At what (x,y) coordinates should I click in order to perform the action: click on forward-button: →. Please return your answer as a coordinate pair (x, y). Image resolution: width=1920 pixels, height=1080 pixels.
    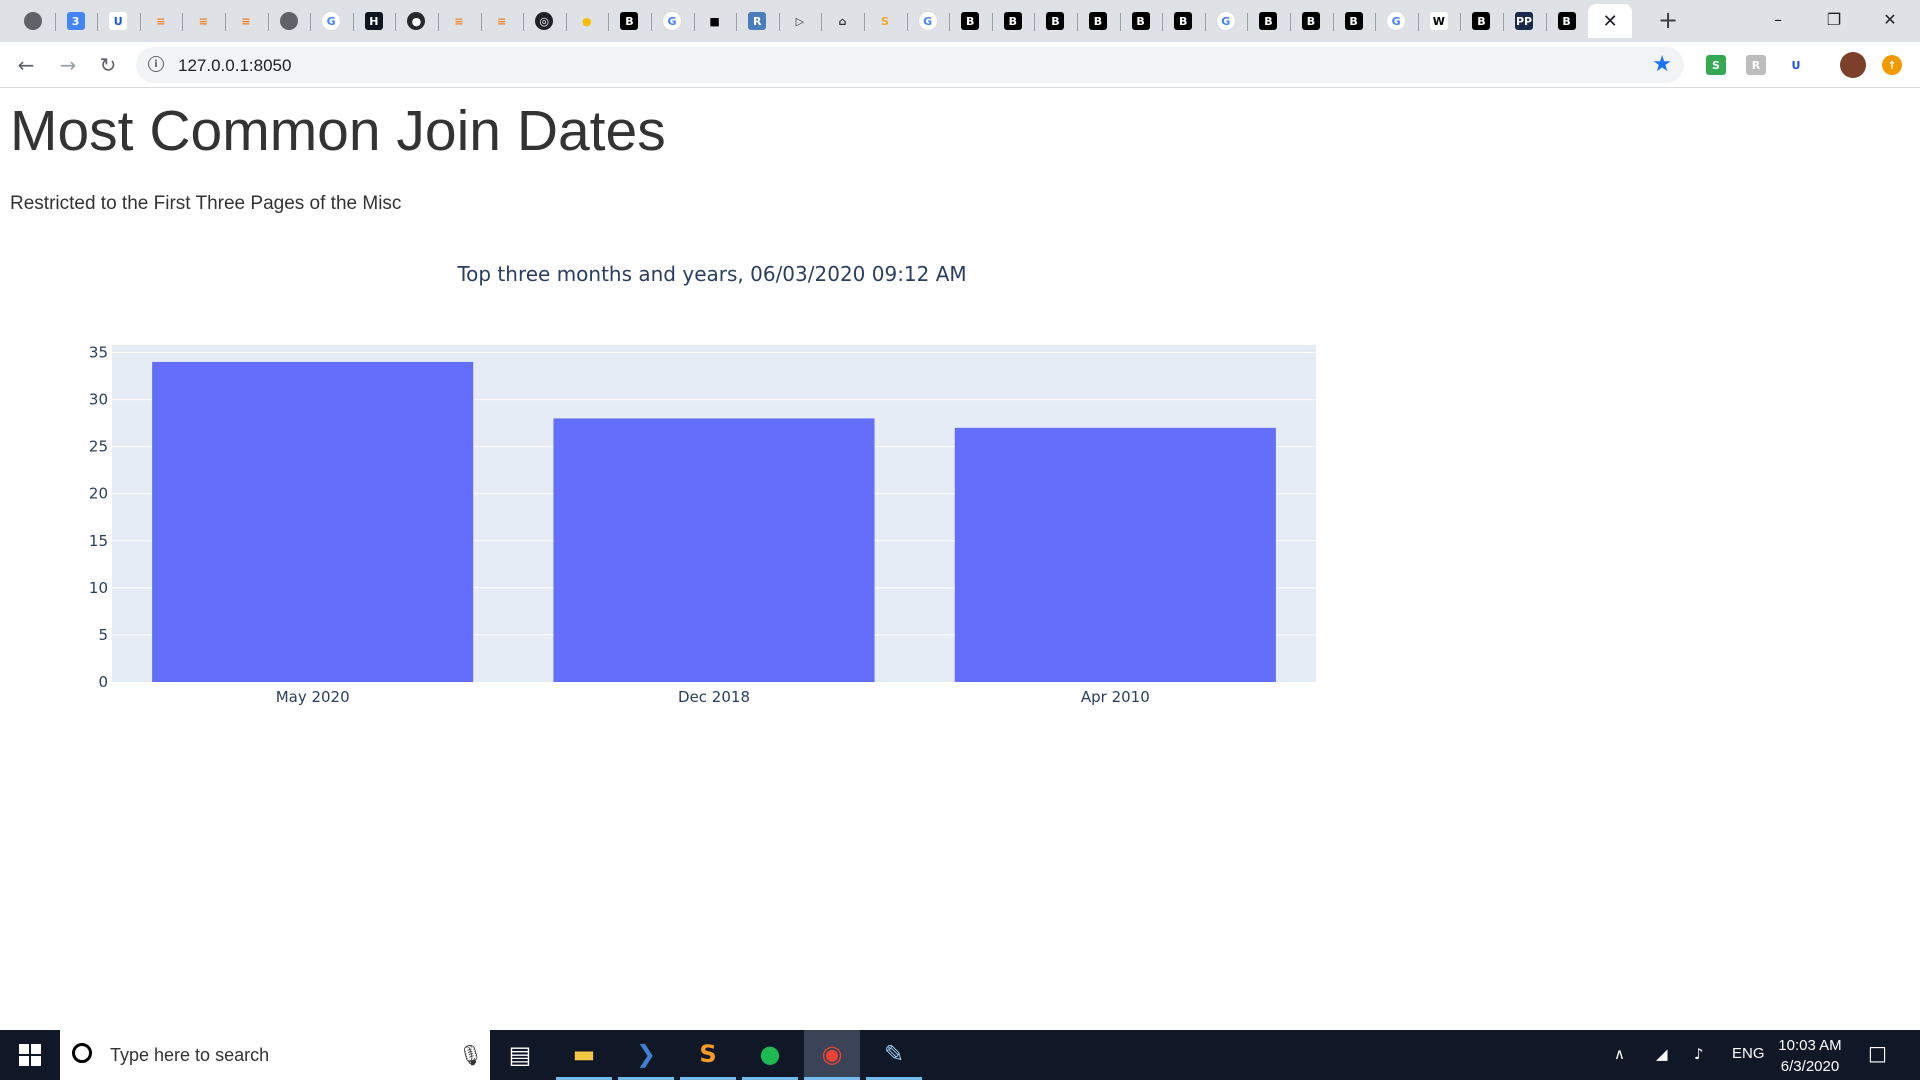
    Looking at the image, I should click on (68, 65).